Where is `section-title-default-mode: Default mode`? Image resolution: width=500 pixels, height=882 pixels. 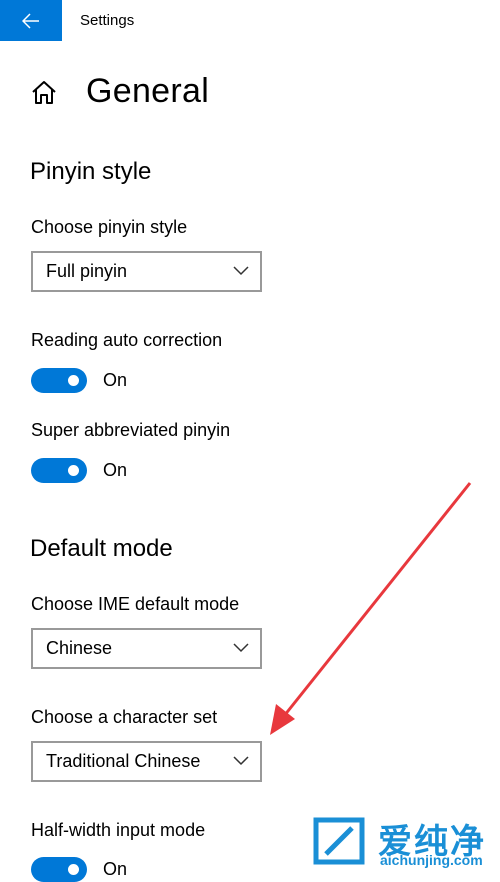 section-title-default-mode: Default mode is located at coordinates (101, 548).